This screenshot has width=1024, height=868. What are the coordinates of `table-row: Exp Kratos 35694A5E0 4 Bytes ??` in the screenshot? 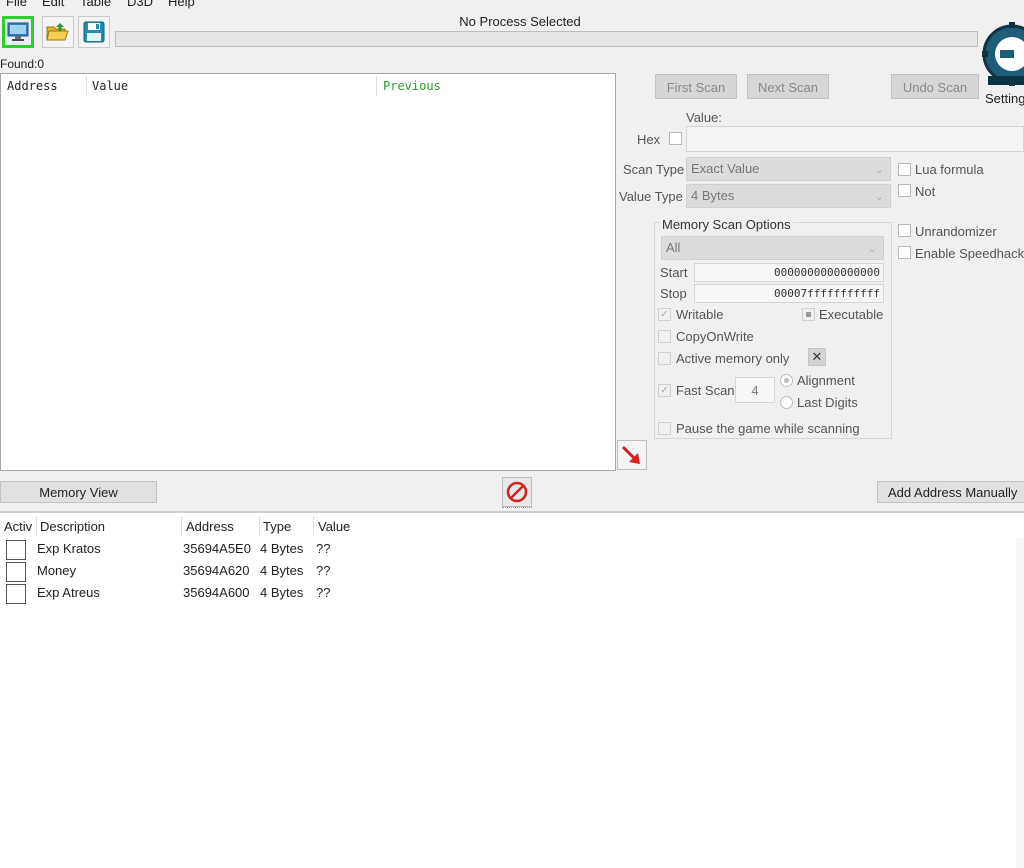 It's located at (508, 548).